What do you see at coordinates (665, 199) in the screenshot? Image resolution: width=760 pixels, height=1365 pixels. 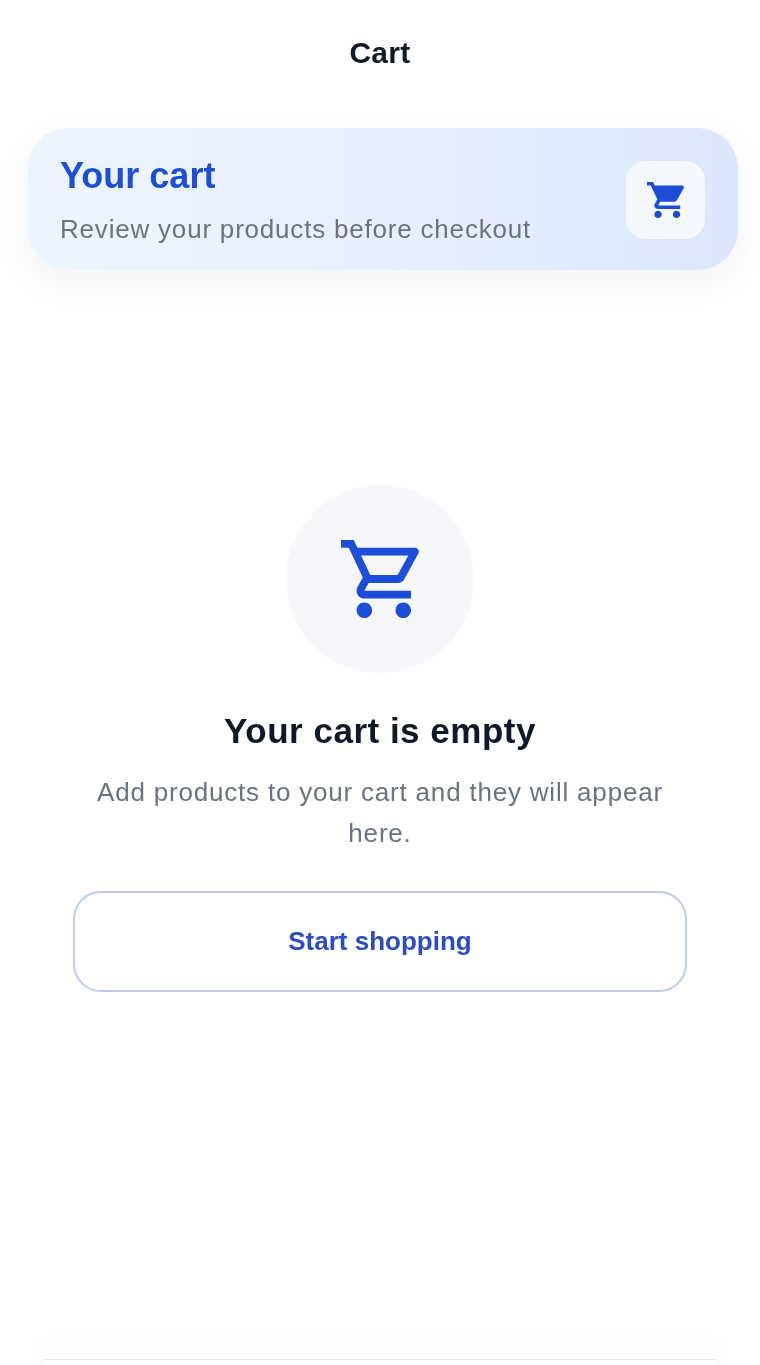 I see `cart-icon` at bounding box center [665, 199].